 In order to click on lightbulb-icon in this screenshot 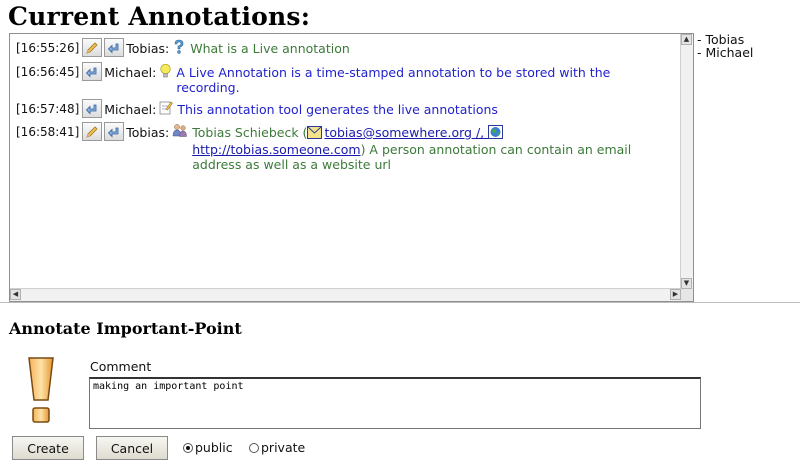, I will do `click(165, 72)`.